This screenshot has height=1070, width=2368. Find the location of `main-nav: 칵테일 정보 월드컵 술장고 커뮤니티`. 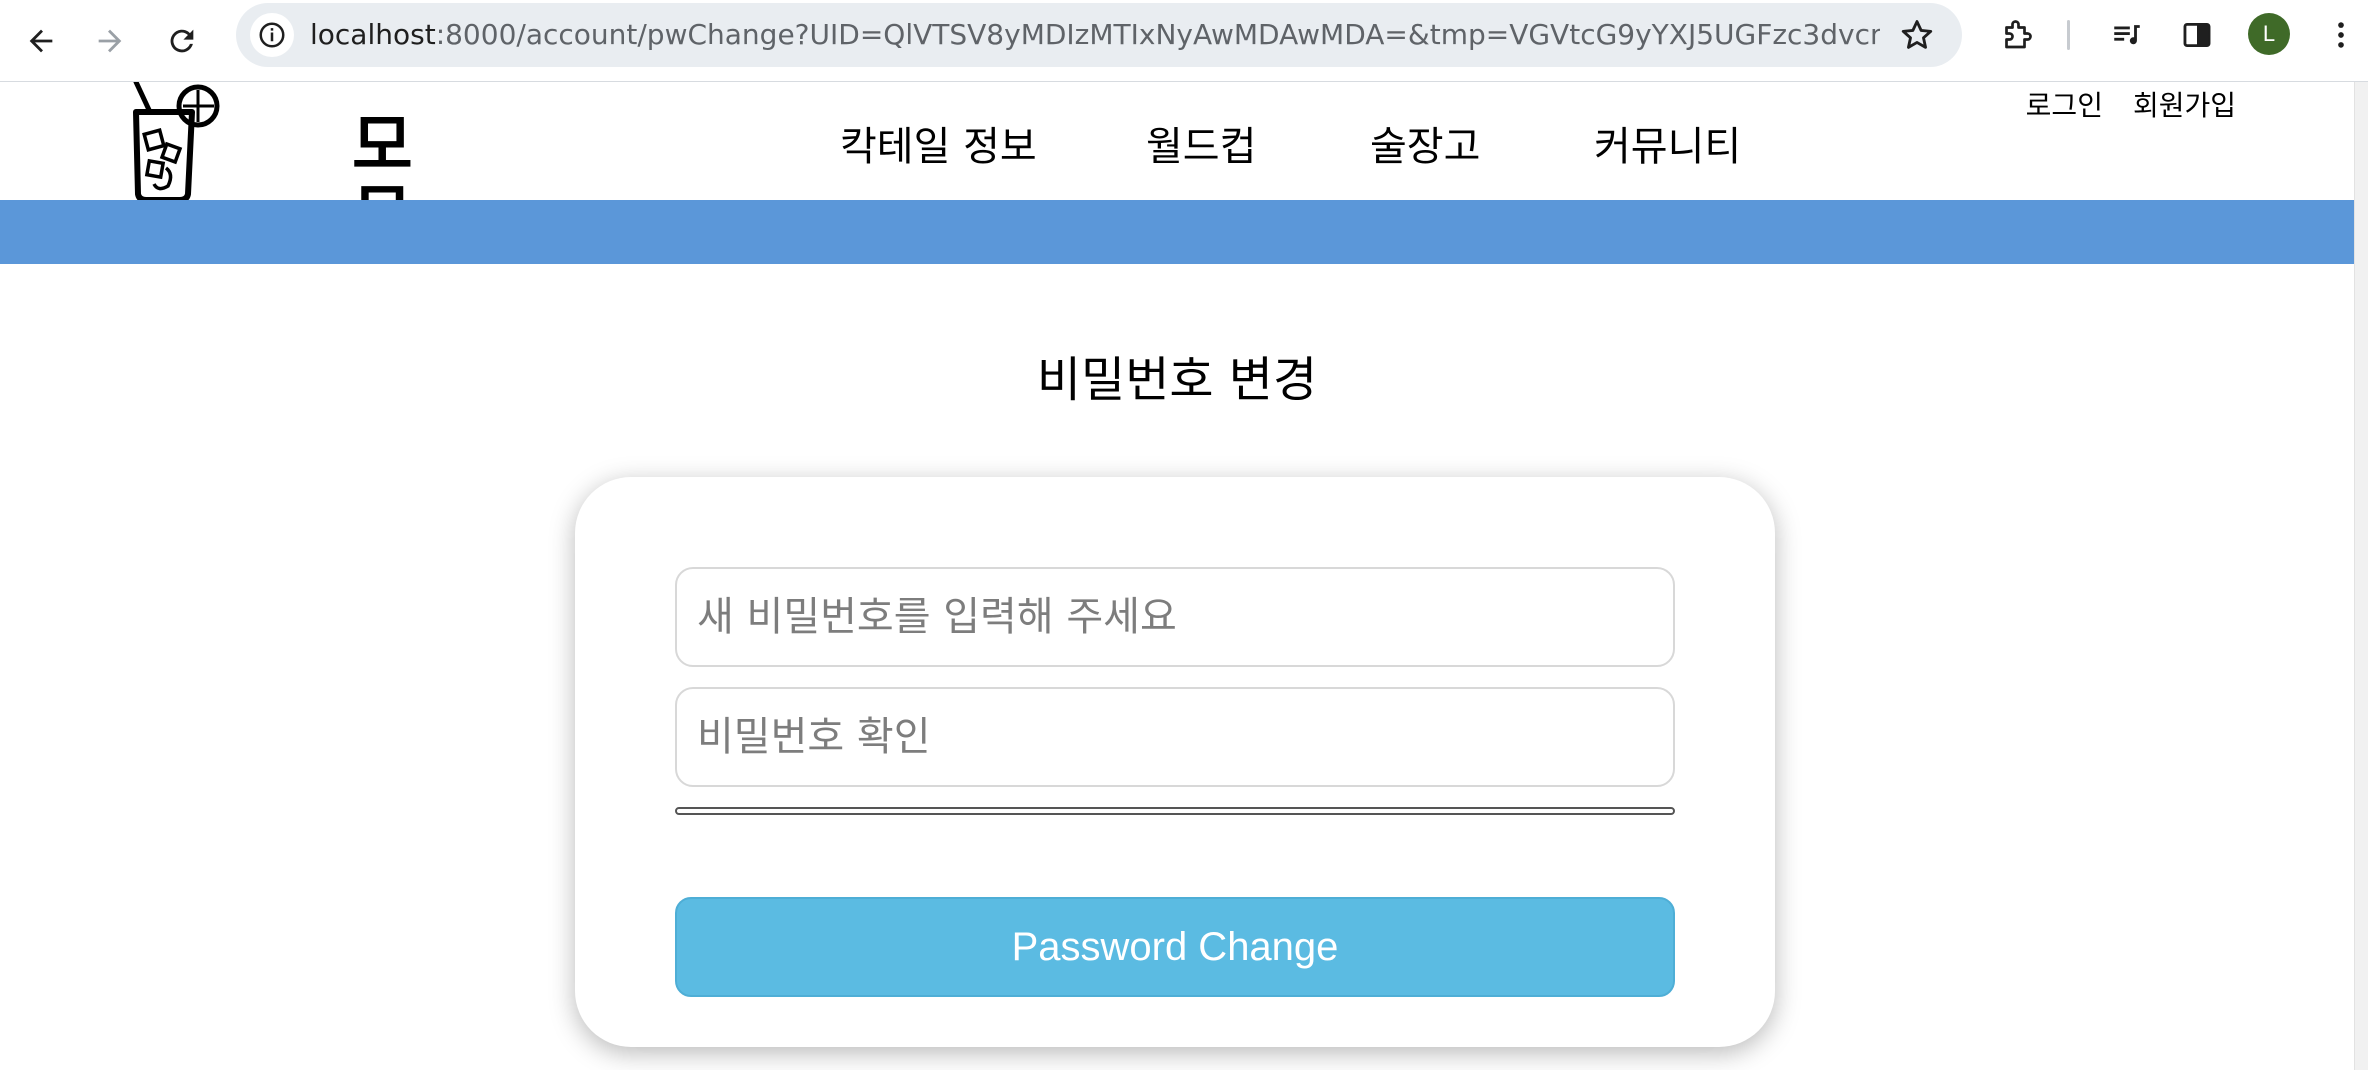

main-nav: 칵테일 정보 월드컵 술장고 커뮤니티 is located at coordinates (1177, 152).